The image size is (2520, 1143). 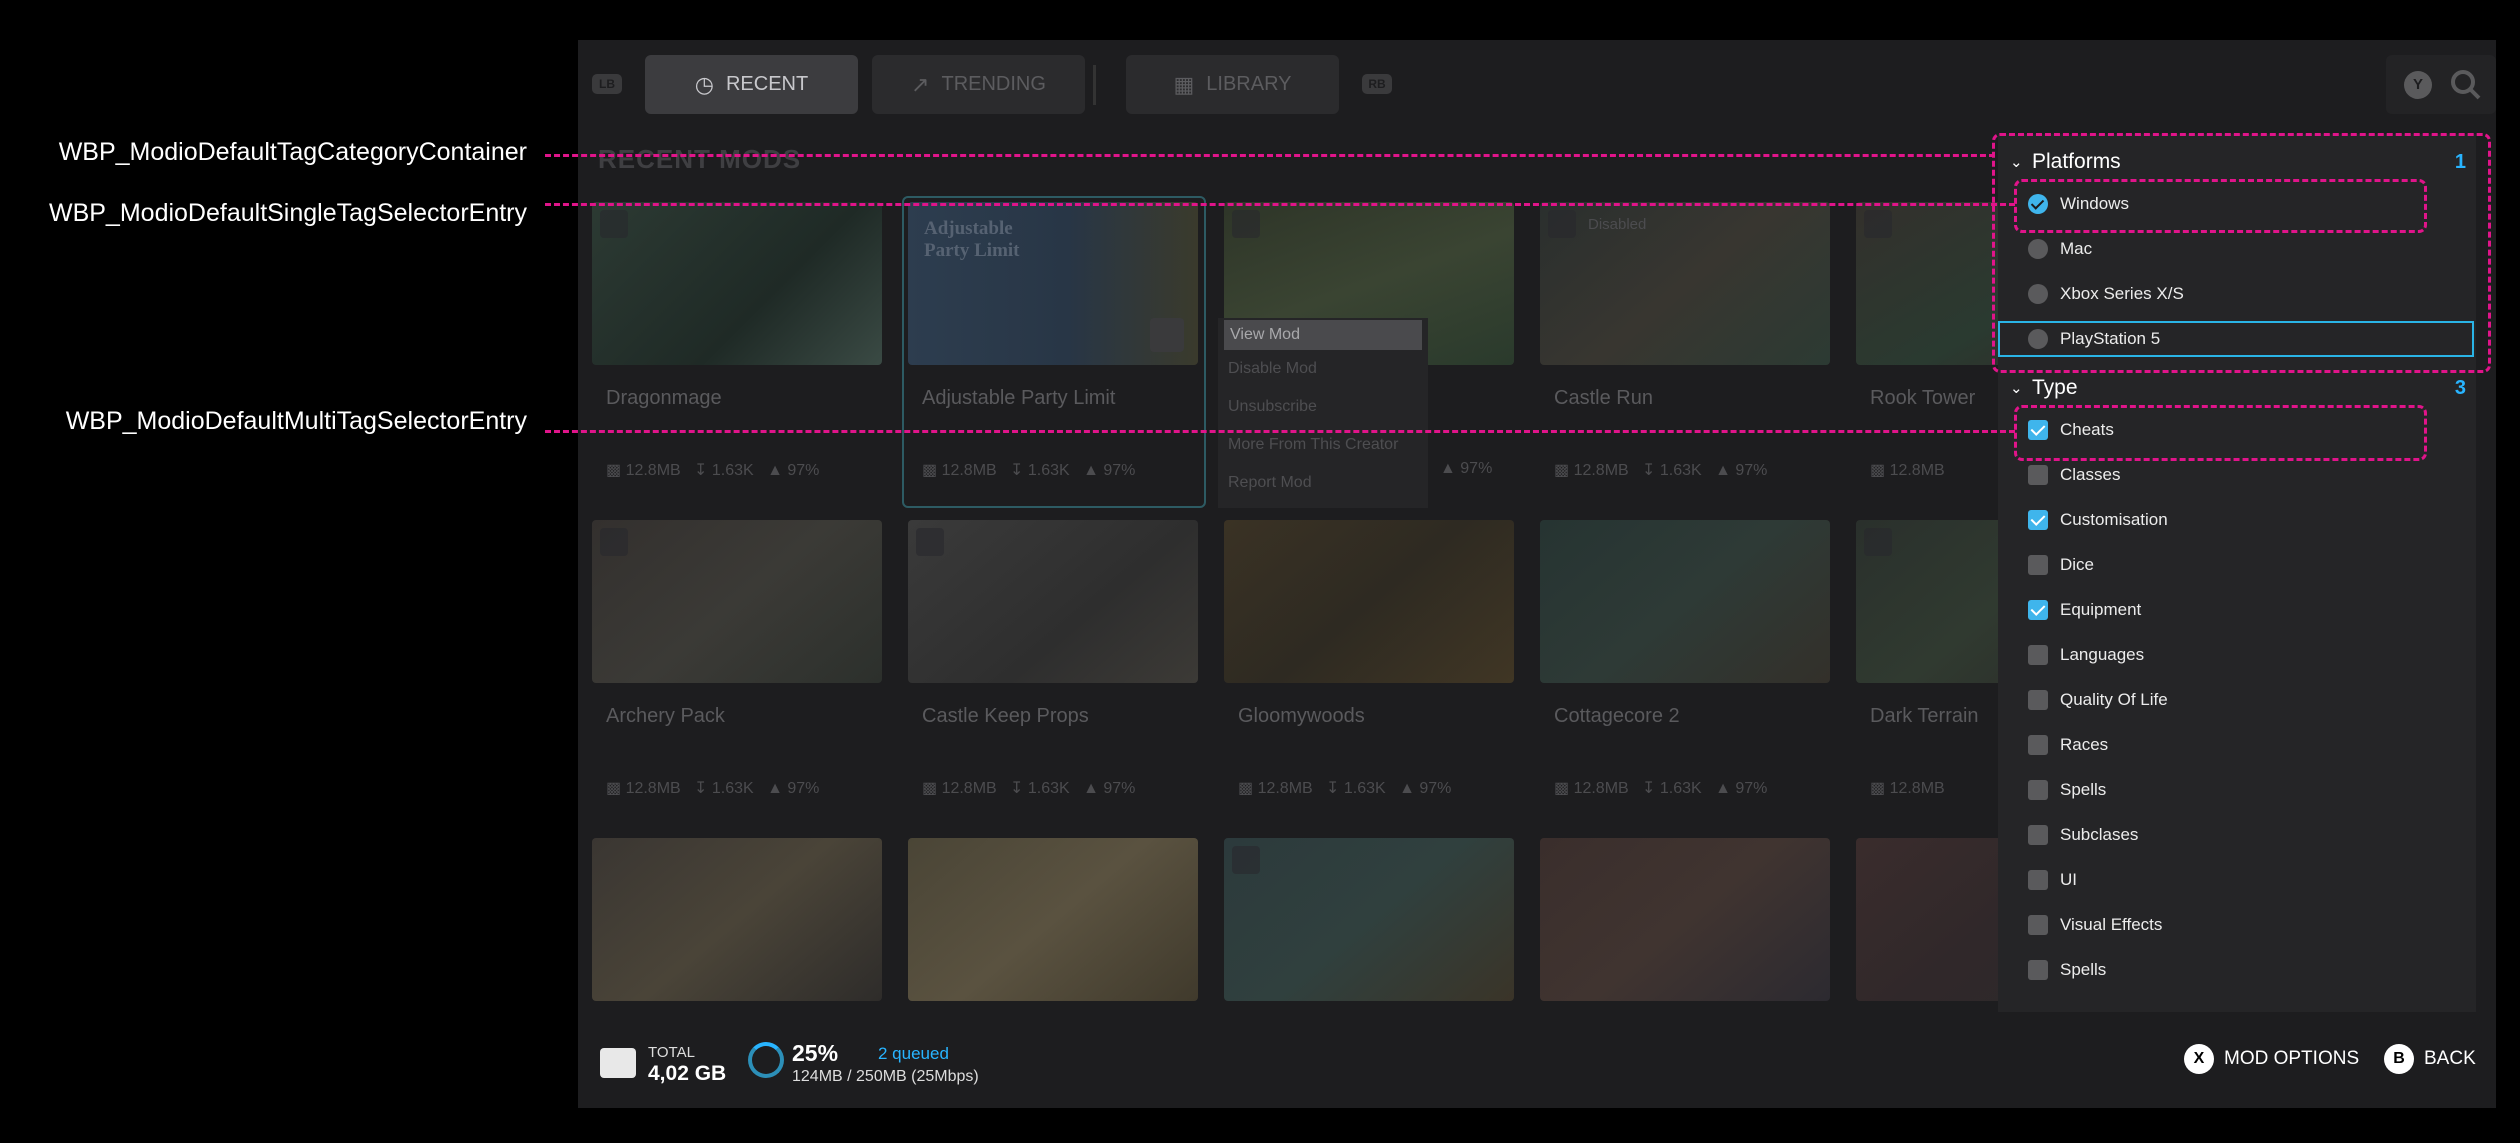 I want to click on menu-item-disable-mod: Disable Mod, so click(x=1323, y=369).